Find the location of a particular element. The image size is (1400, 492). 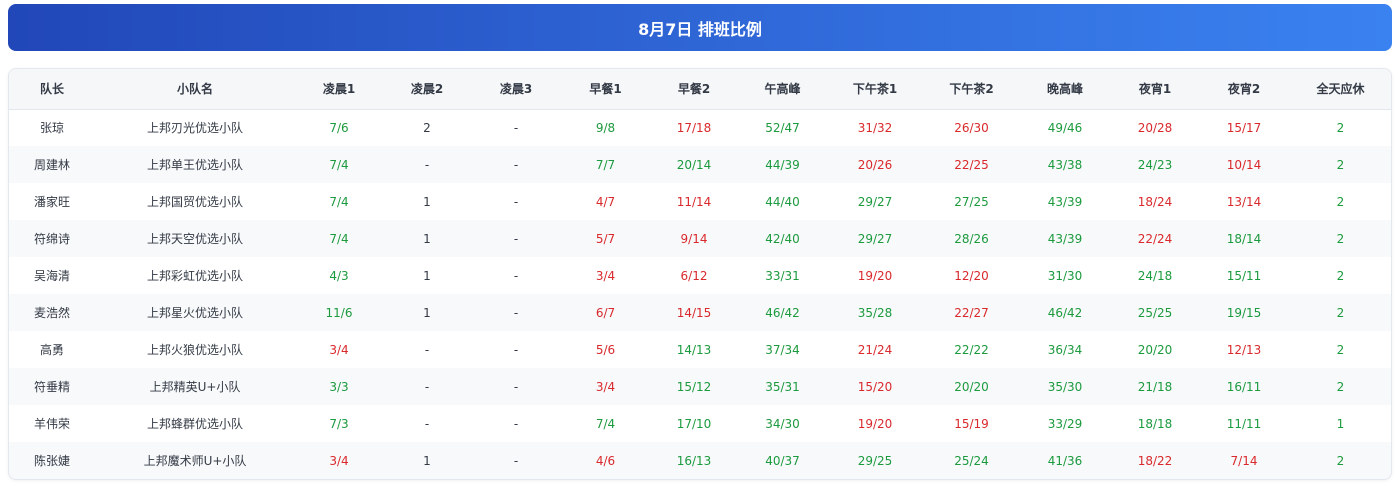

team-name-cell: 上邦刃光优选小队 is located at coordinates (194, 128).